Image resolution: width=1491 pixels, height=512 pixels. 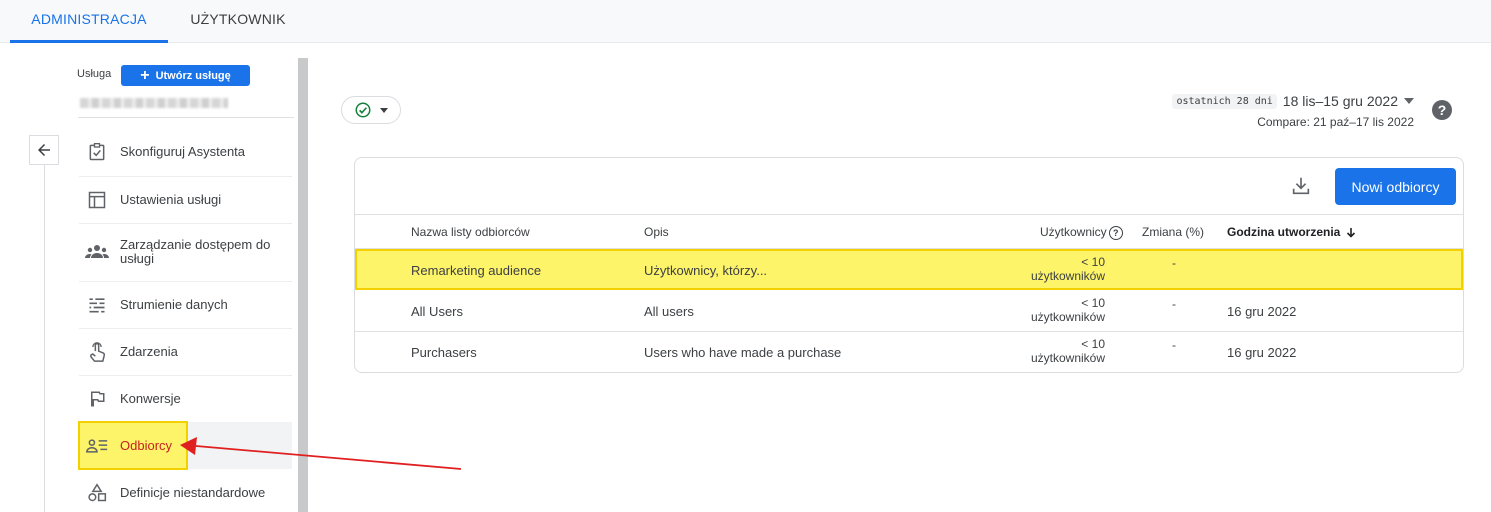 I want to click on nav-tree-line, so click(x=44, y=338).